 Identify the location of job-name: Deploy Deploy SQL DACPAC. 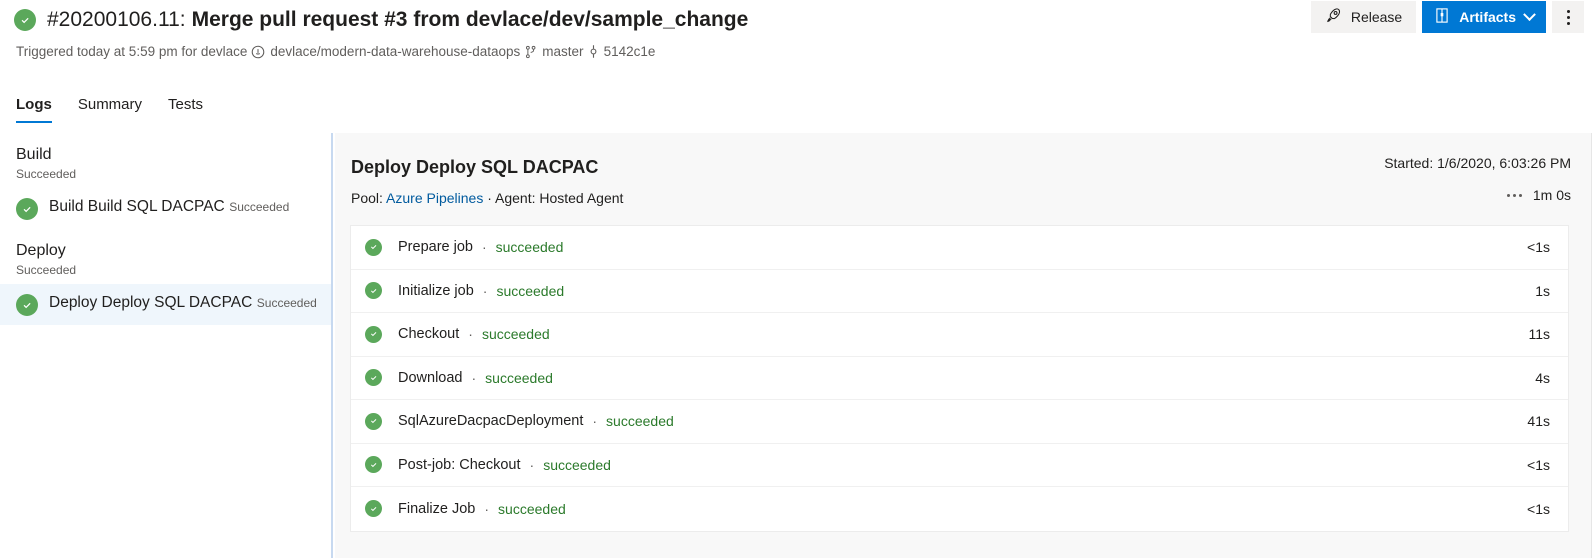
(151, 302).